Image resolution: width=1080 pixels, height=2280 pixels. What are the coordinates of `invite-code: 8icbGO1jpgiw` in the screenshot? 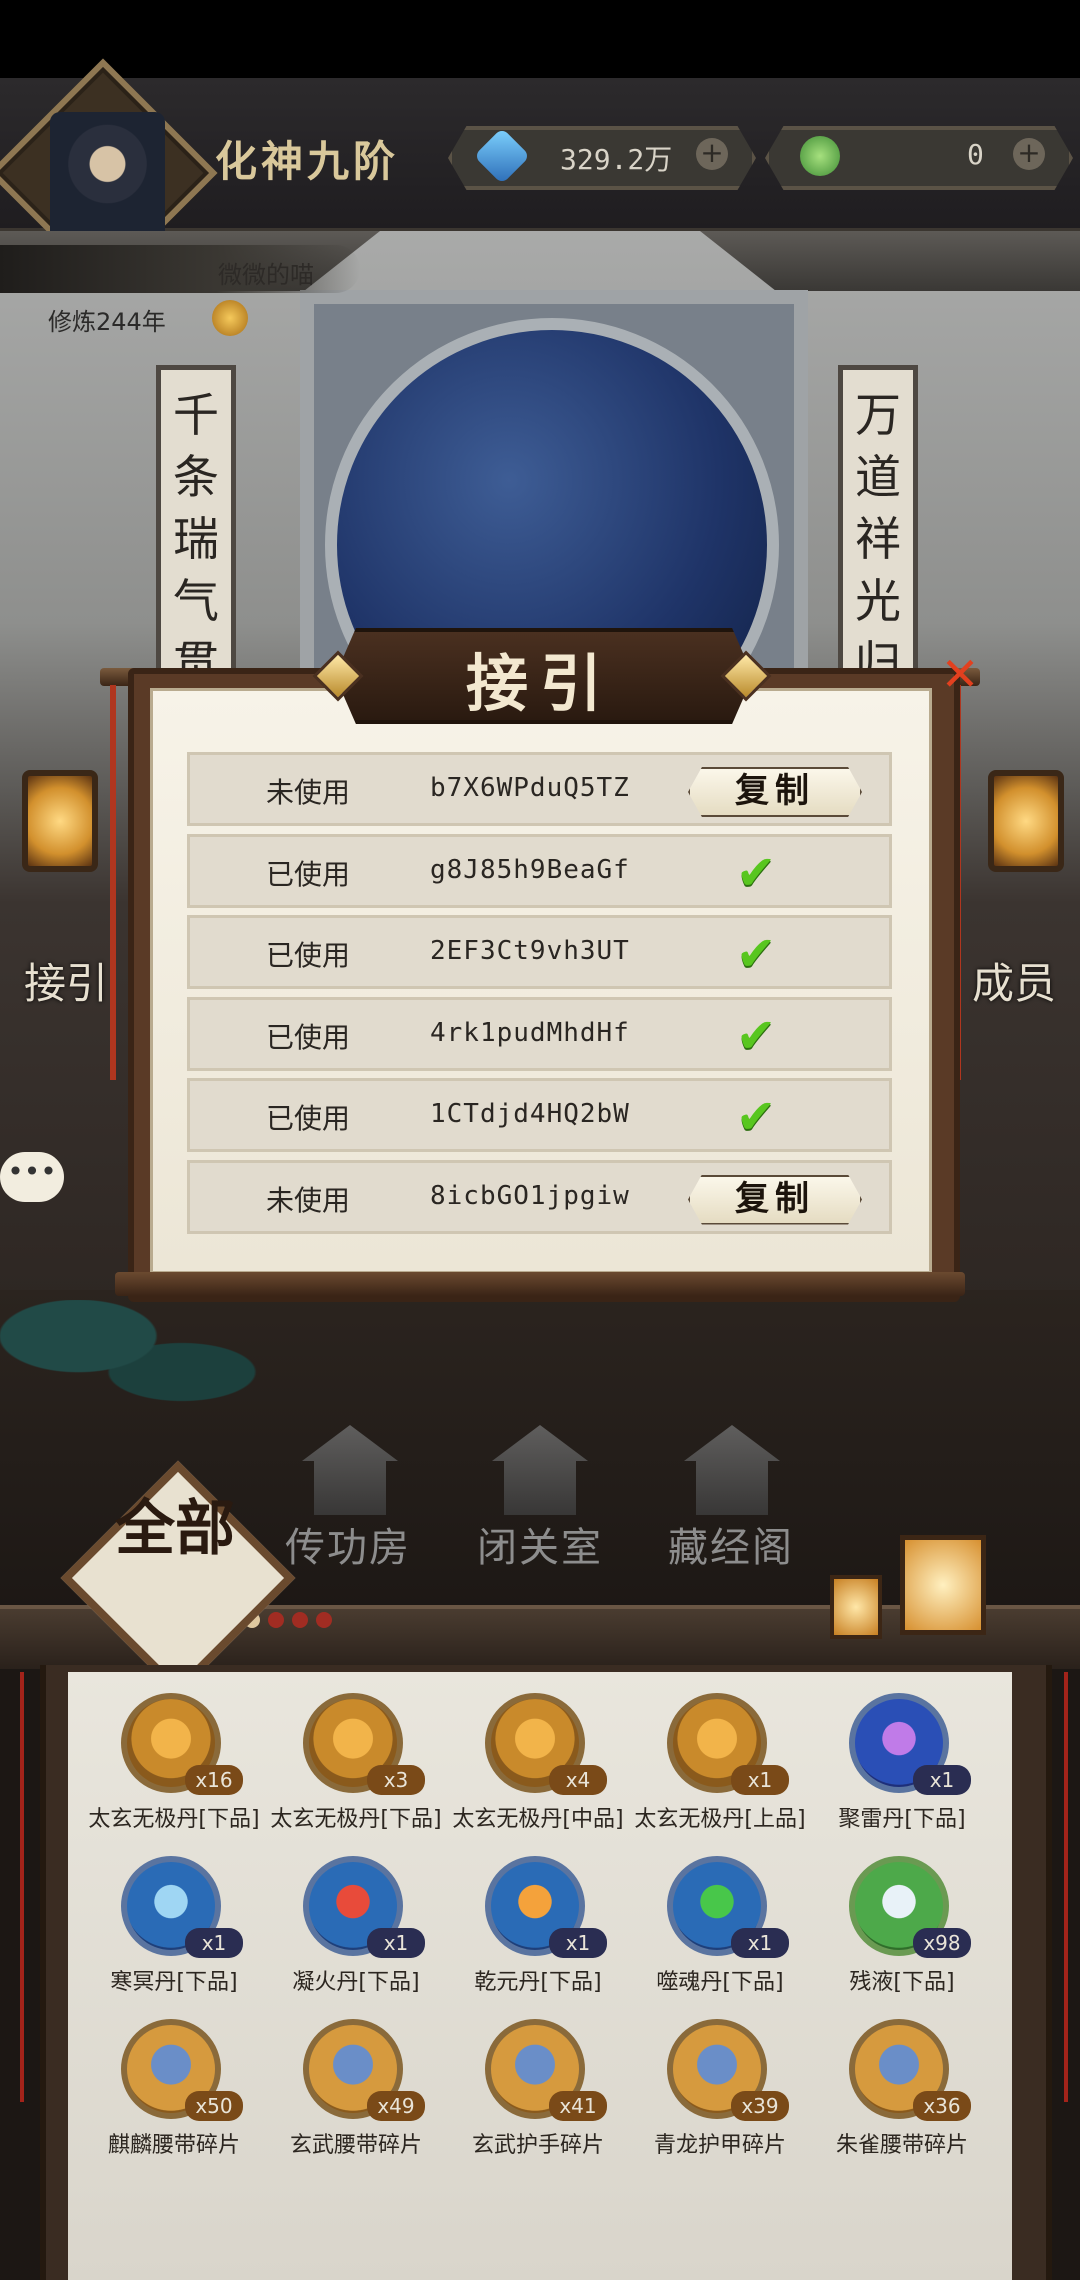 It's located at (530, 1195).